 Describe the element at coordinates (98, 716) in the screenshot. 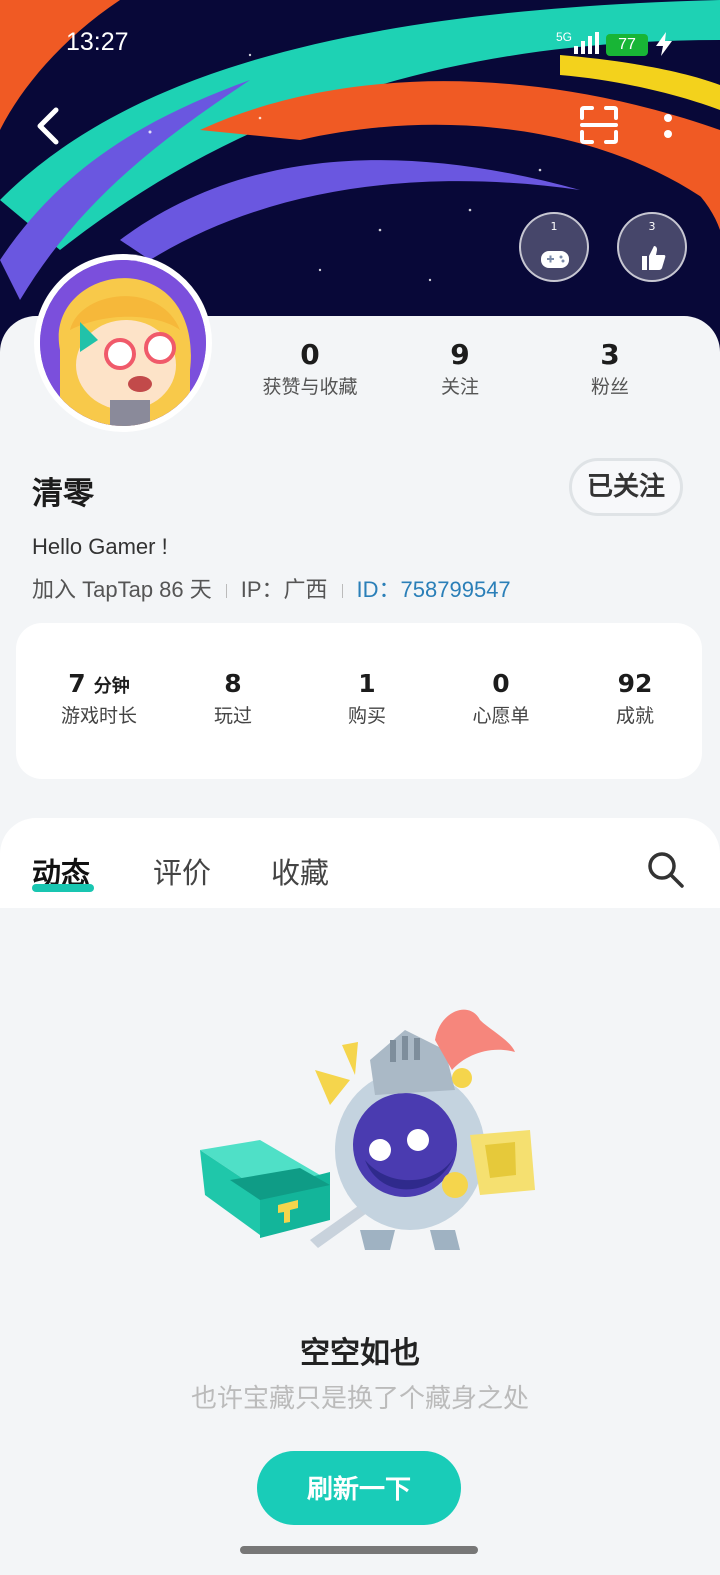

I see `stat-label: 游戏时长` at that location.